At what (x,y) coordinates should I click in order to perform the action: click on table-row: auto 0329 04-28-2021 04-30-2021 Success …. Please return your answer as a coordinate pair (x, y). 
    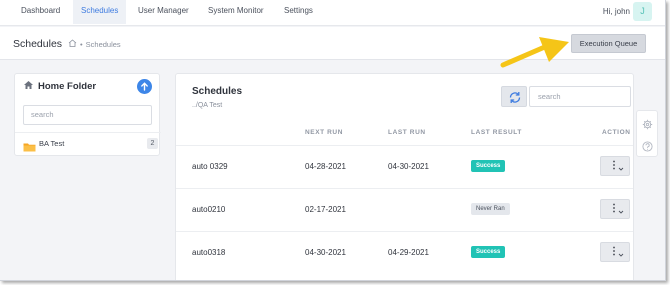
    Looking at the image, I should click on (404, 166).